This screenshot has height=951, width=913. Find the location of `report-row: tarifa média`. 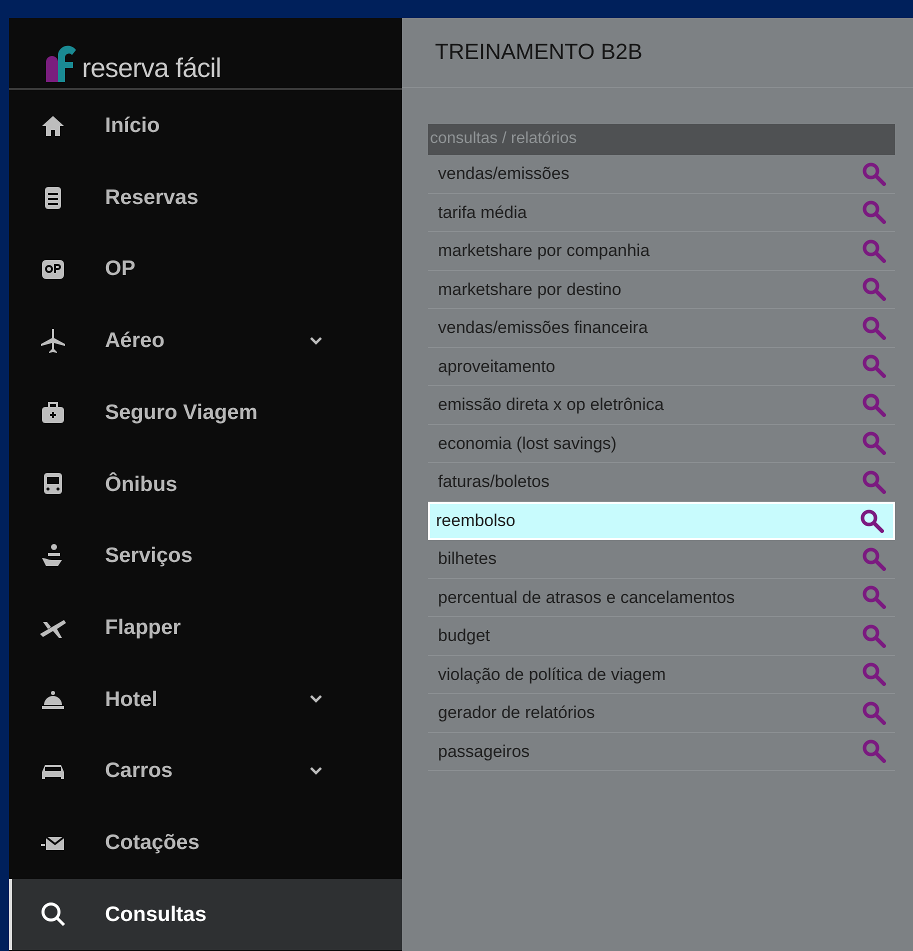

report-row: tarifa média is located at coordinates (661, 213).